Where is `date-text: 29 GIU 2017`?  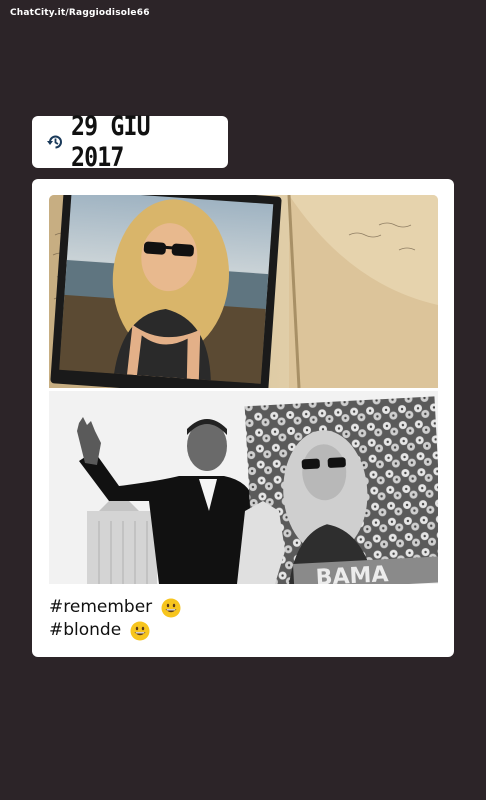 date-text: 29 GIU 2017 is located at coordinates (110, 142).